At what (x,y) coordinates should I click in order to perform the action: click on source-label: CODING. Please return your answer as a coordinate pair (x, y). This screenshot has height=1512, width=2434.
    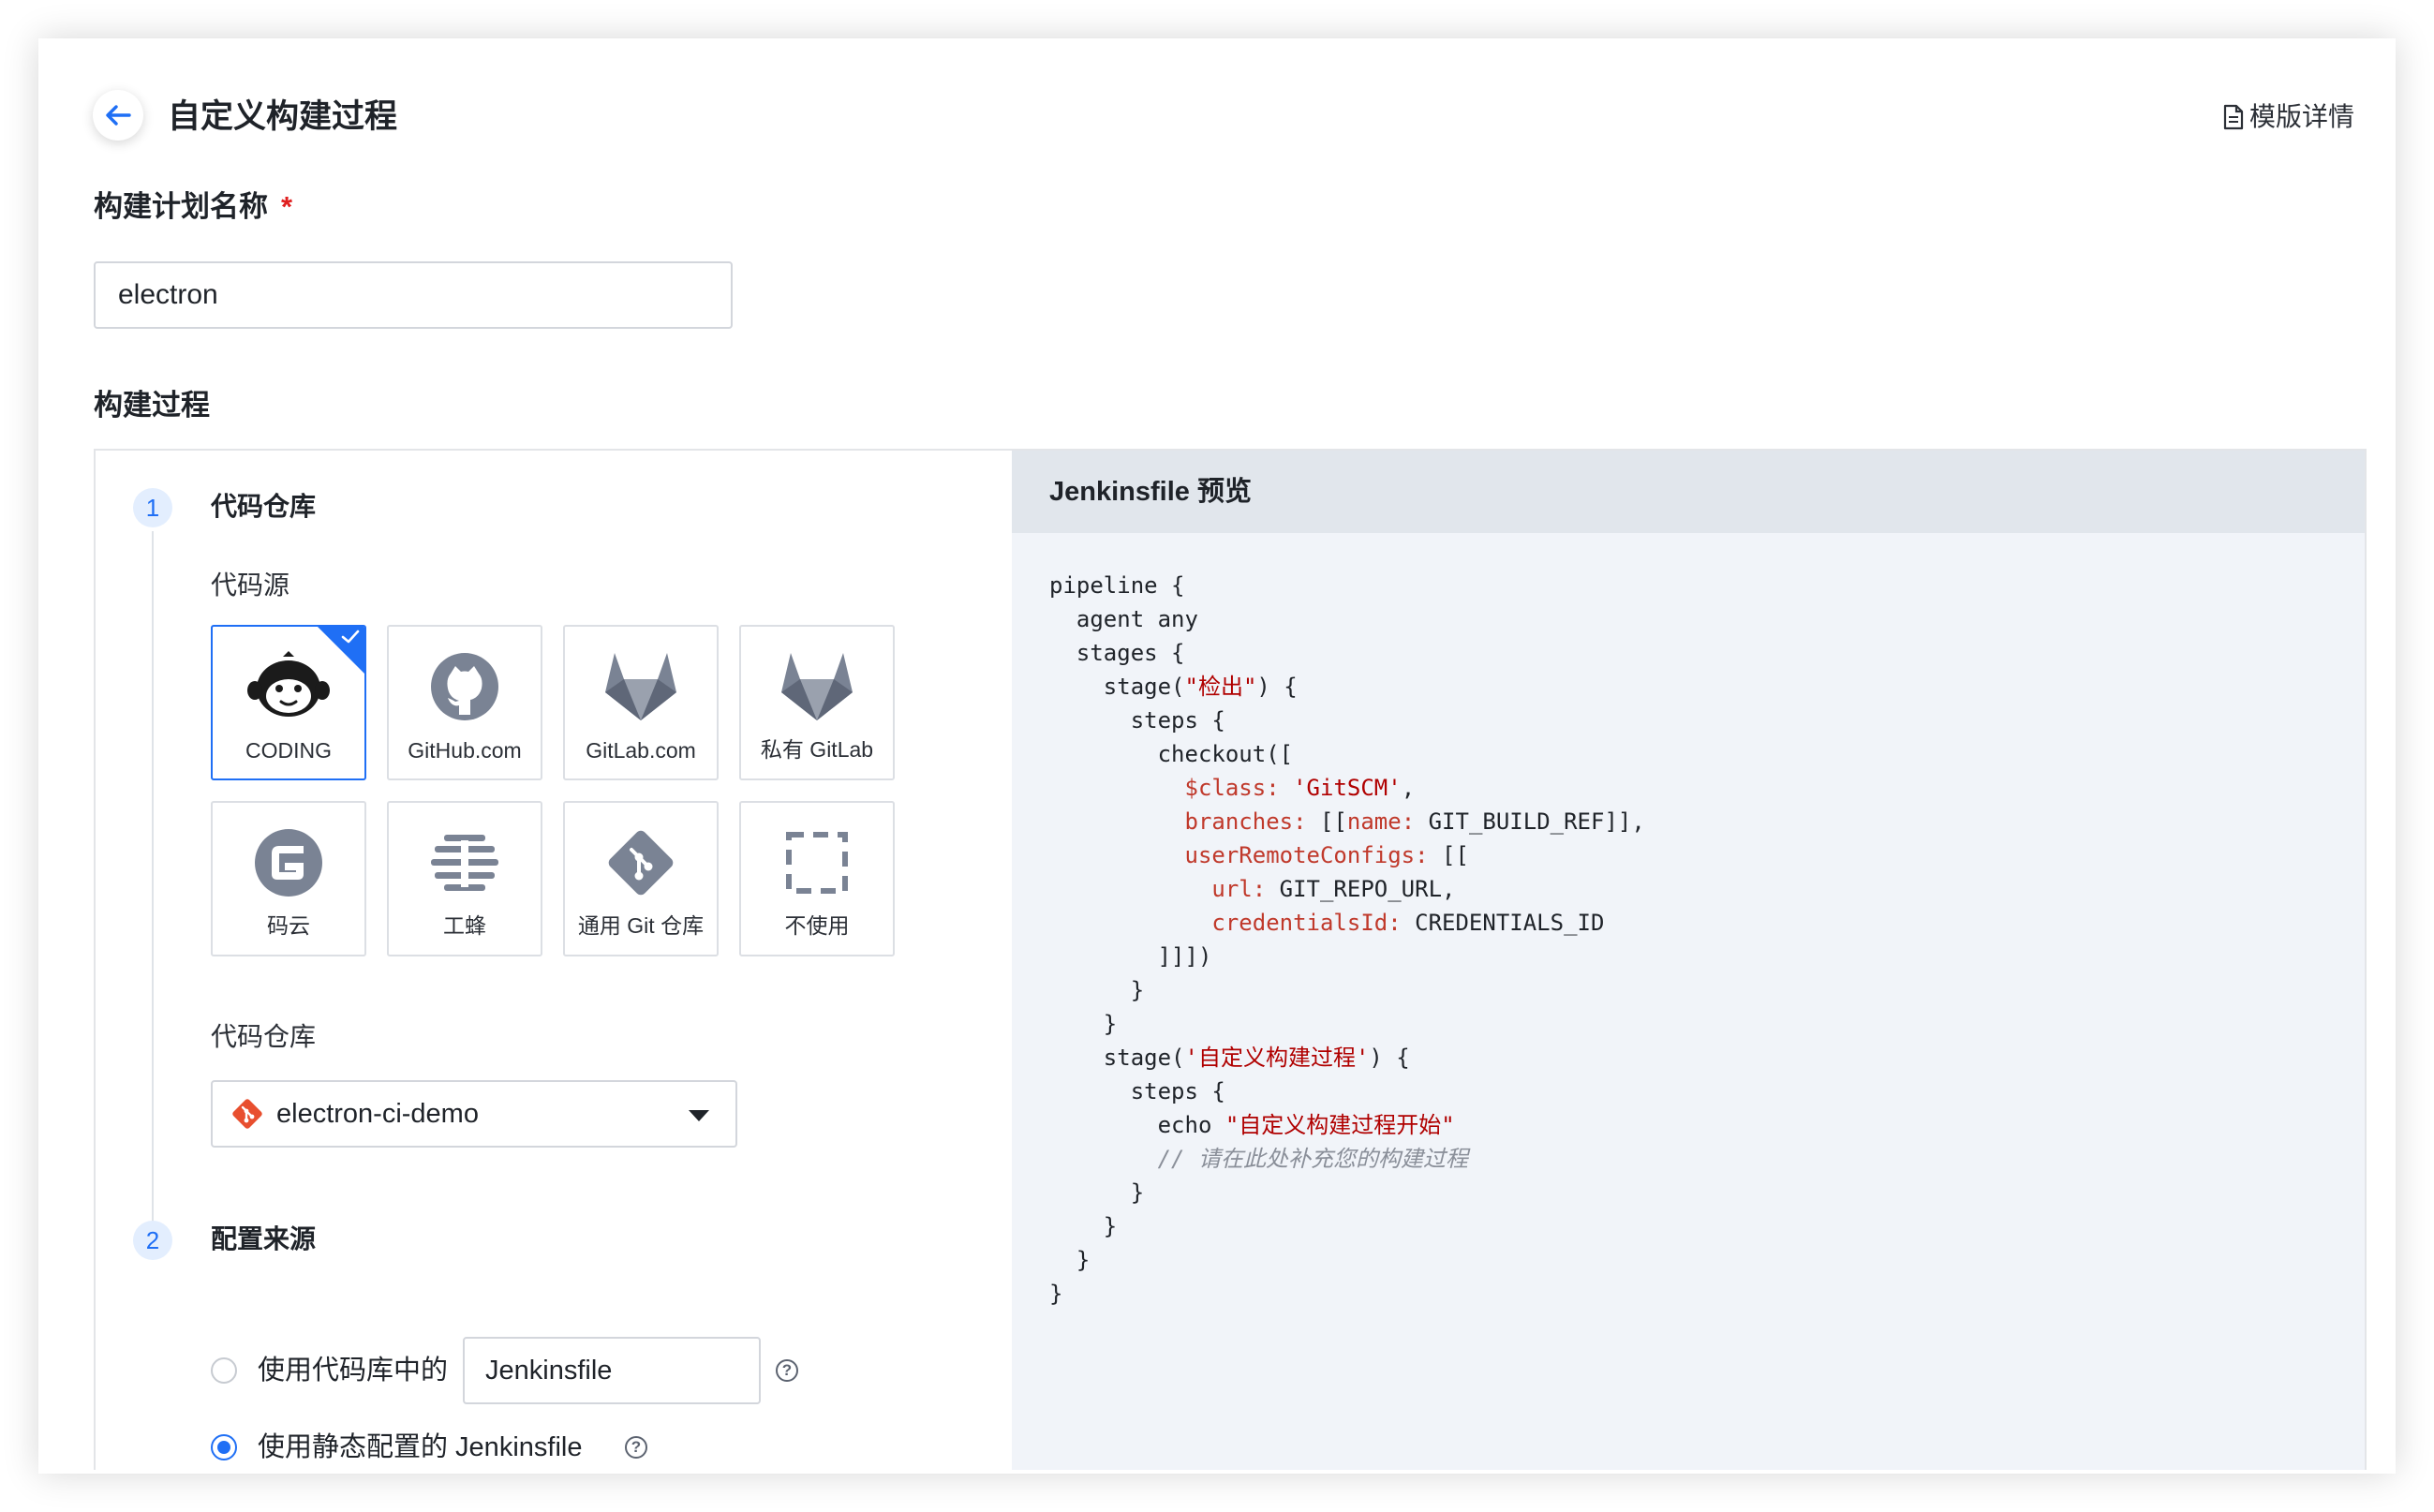
    Looking at the image, I should click on (288, 750).